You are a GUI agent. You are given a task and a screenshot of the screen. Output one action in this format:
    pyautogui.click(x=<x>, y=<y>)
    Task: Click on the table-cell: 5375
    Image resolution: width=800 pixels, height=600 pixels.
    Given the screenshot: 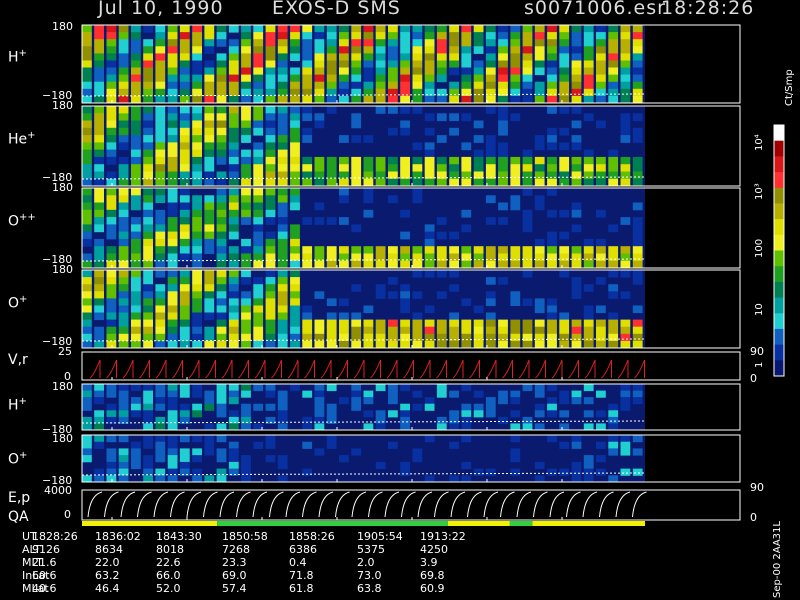 What is the action you would take?
    pyautogui.click(x=371, y=549)
    